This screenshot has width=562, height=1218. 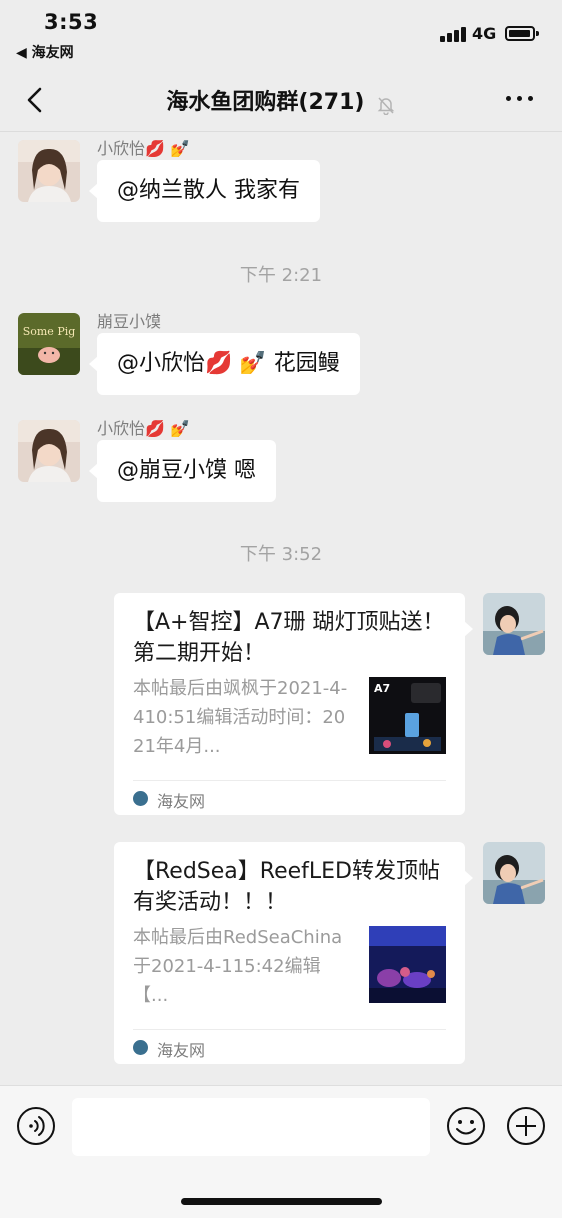 I want to click on chat-header: 海水鱼团购群(271), so click(x=281, y=101).